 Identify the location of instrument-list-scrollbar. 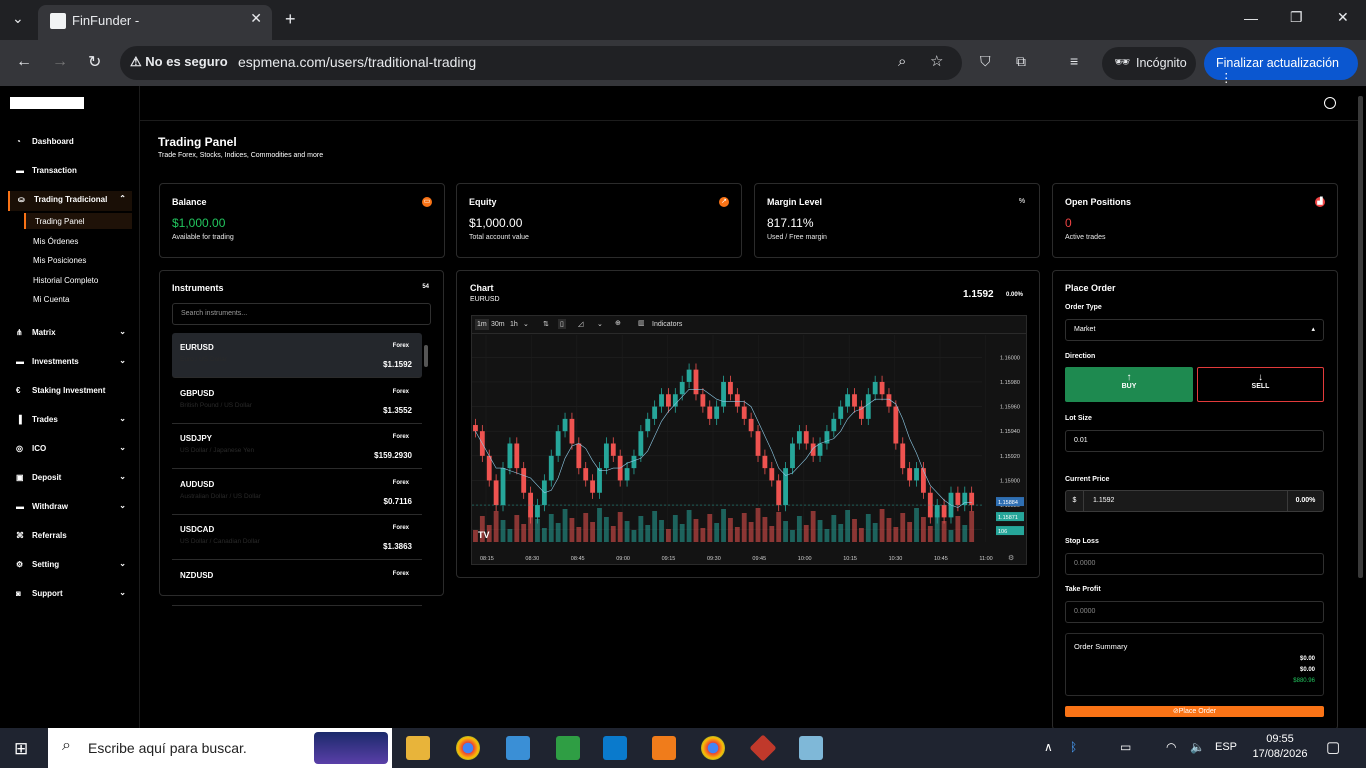
(426, 356).